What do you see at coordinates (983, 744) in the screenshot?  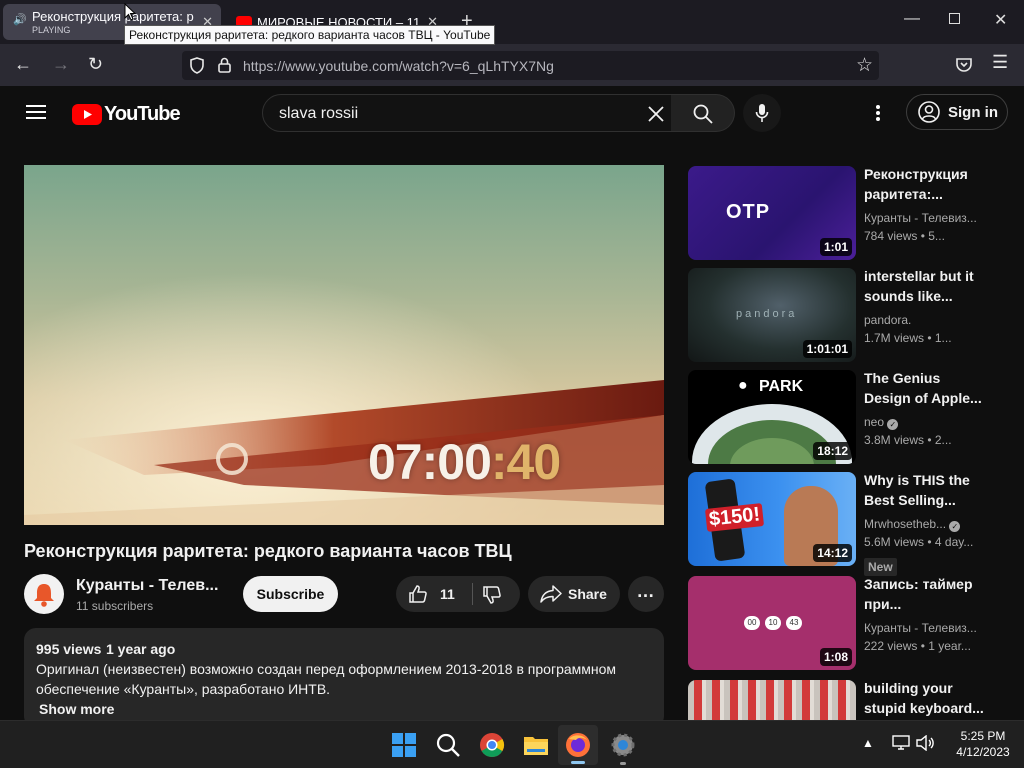 I see `system-clock: 5:25 PM 4/12/2023` at bounding box center [983, 744].